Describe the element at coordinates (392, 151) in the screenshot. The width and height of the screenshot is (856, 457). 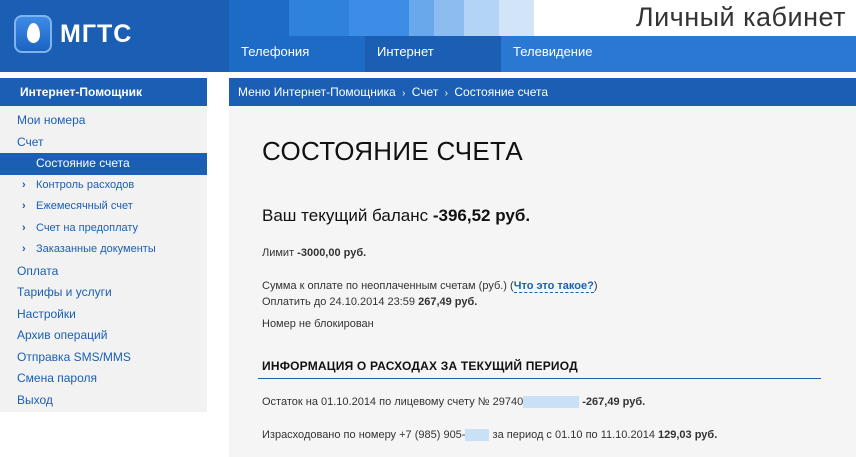
I see `page-title: СОСТОЯНИЕ СЧЕТА` at that location.